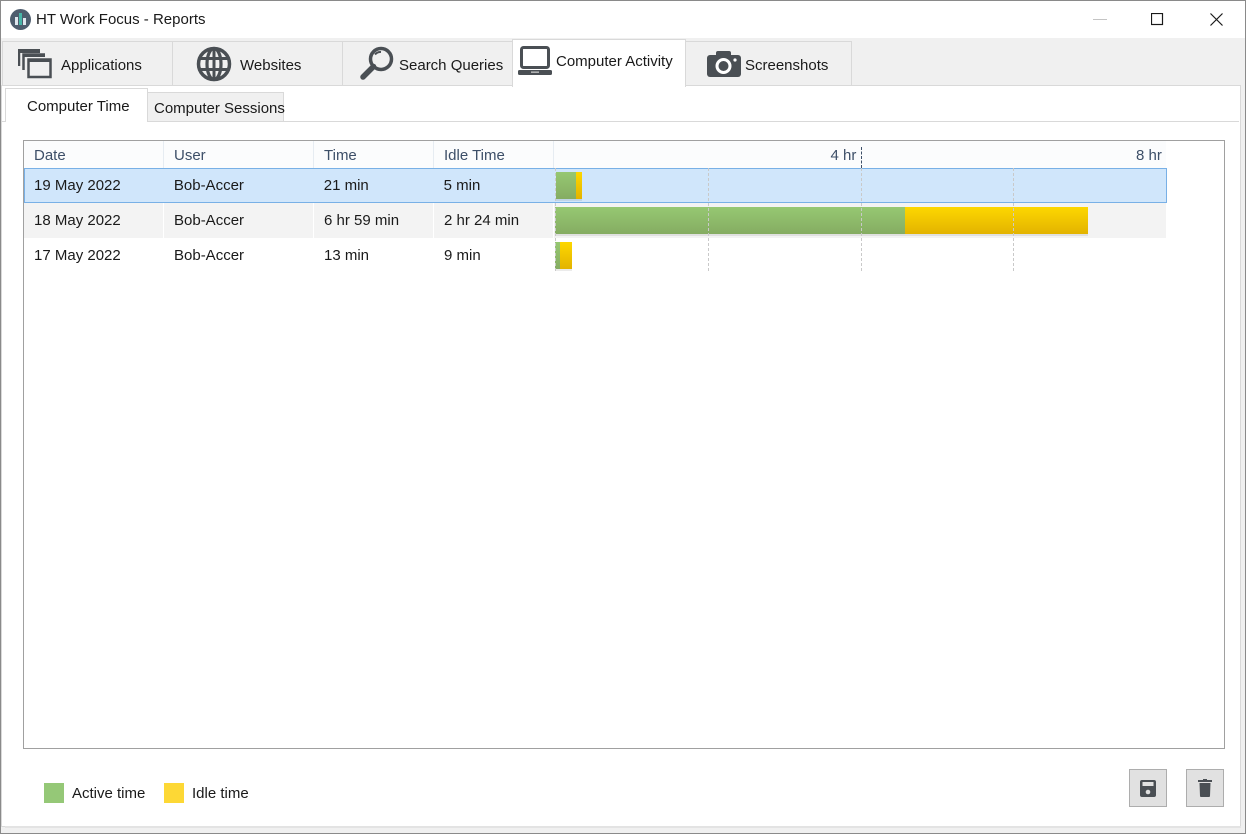 The image size is (1246, 834). What do you see at coordinates (494, 255) in the screenshot?
I see `cell-idle-time: 9 min` at bounding box center [494, 255].